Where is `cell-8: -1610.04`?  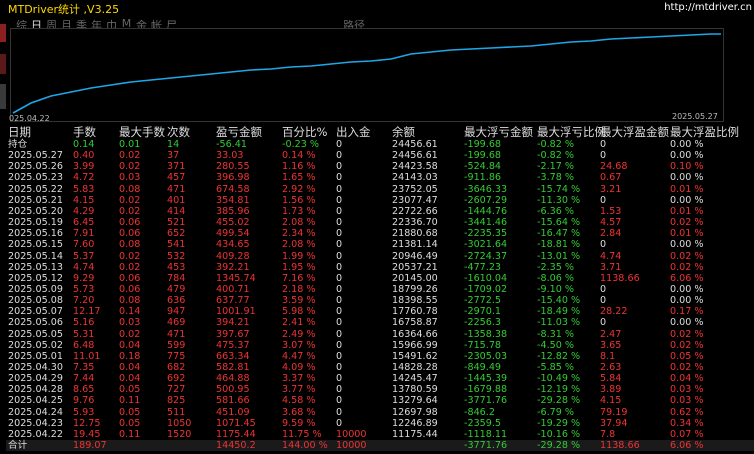 cell-8: -1610.04 is located at coordinates (486, 278).